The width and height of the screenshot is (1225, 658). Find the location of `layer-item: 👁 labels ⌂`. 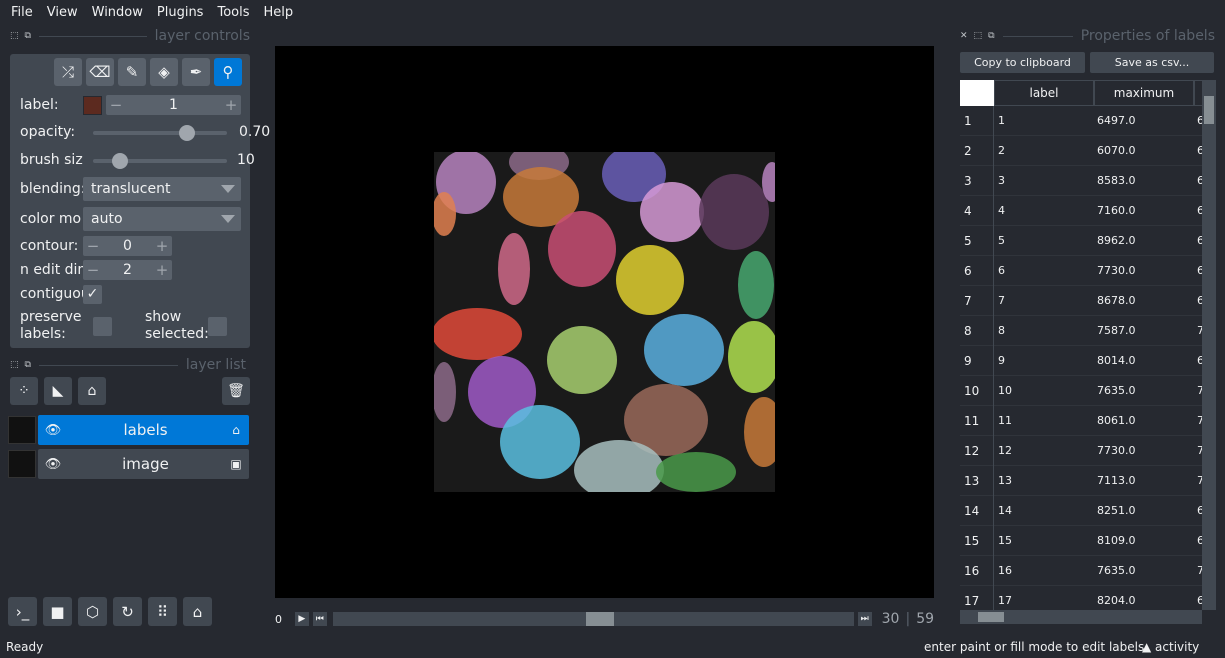

layer-item: 👁 labels ⌂ is located at coordinates (143, 430).